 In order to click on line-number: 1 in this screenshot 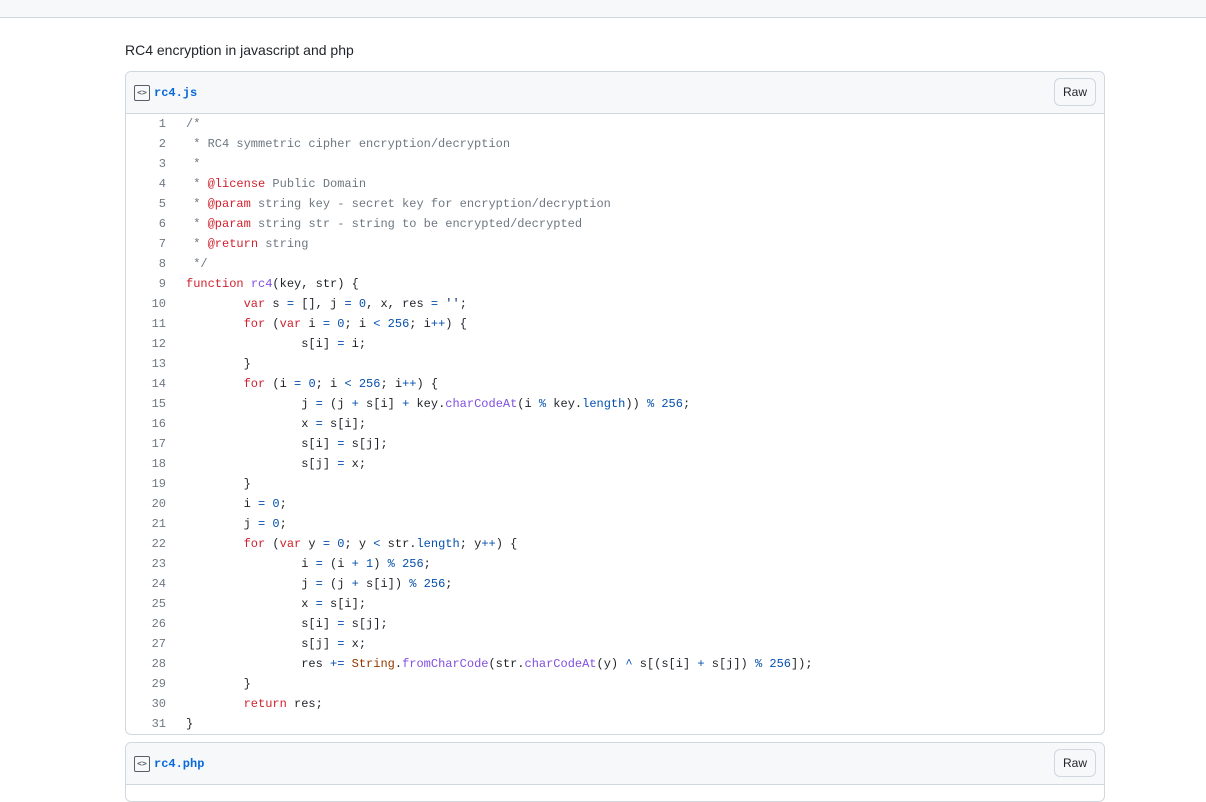, I will do `click(151, 124)`.